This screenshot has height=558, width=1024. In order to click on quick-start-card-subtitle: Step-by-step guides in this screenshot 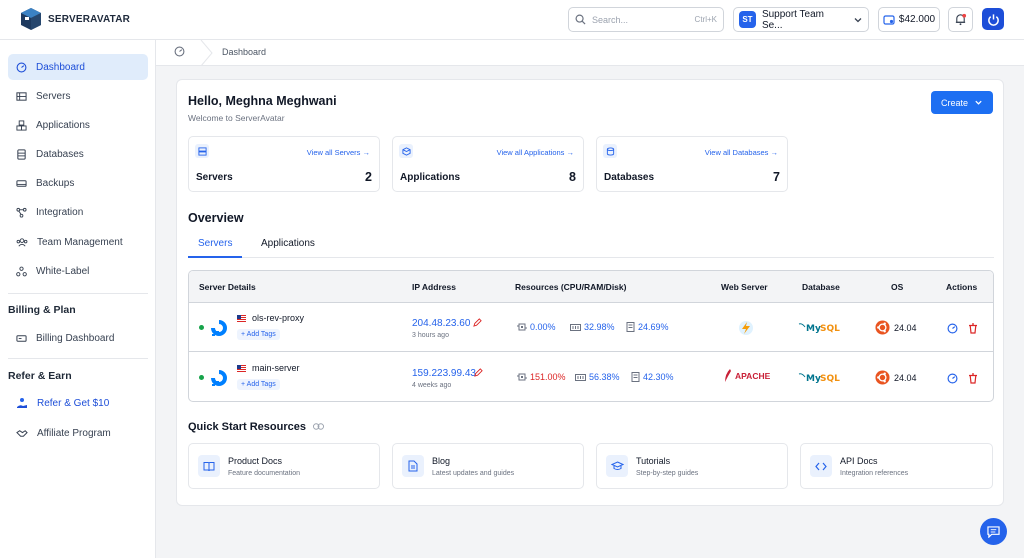, I will do `click(667, 473)`.